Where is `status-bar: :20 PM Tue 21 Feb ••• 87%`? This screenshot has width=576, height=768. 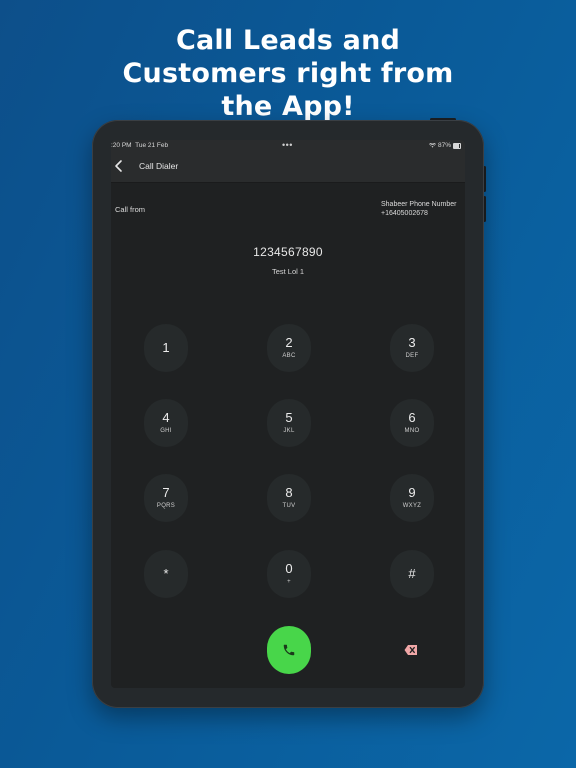
status-bar: :20 PM Tue 21 Feb ••• 87% is located at coordinates (288, 146).